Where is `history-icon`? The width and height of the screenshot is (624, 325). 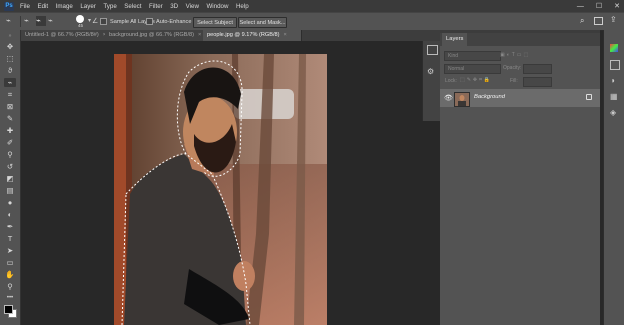
history-icon is located at coordinates (432, 50).